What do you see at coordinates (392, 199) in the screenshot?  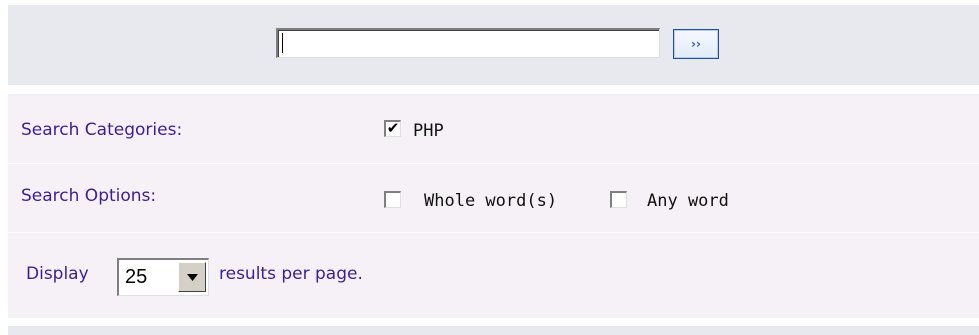 I see `whole-words-checkbox` at bounding box center [392, 199].